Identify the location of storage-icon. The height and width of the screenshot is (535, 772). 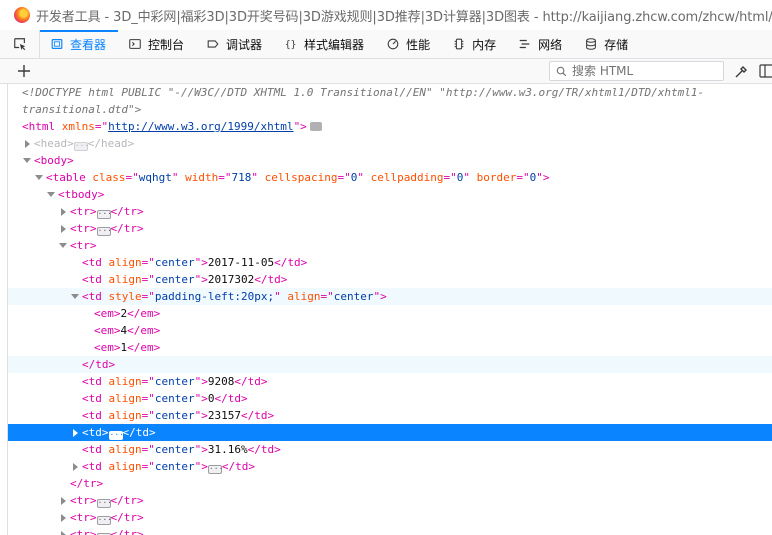
(591, 44).